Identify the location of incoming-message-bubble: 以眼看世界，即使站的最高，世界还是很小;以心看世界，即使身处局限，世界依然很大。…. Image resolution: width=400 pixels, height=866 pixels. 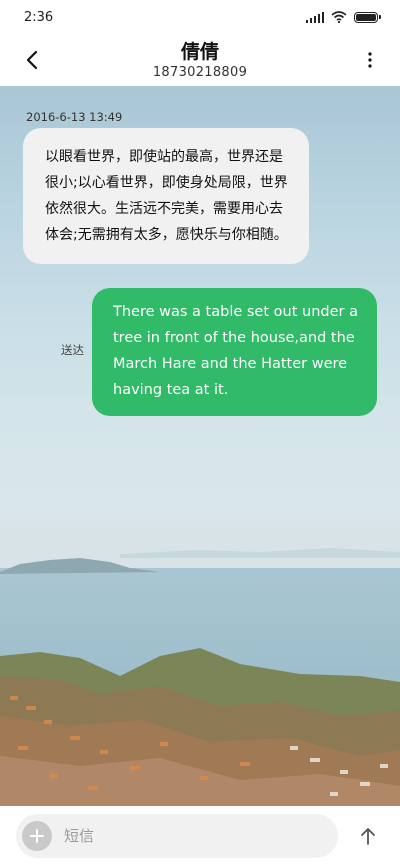
(166, 196).